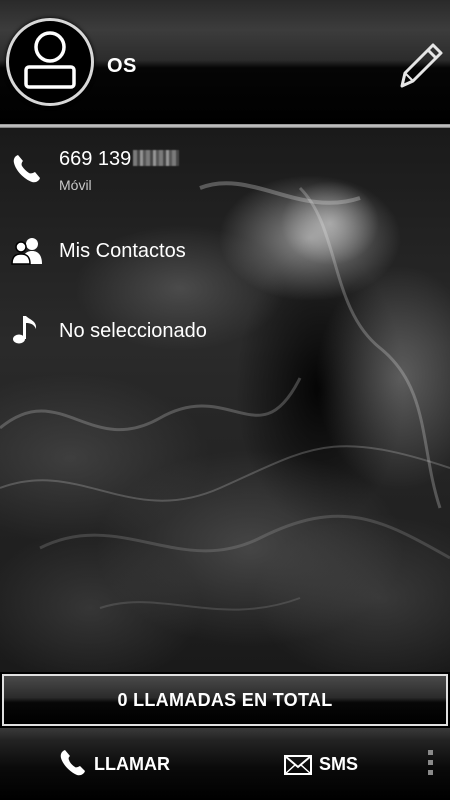  I want to click on bottom-action-bar: LLAMAR SMS, so click(225, 764).